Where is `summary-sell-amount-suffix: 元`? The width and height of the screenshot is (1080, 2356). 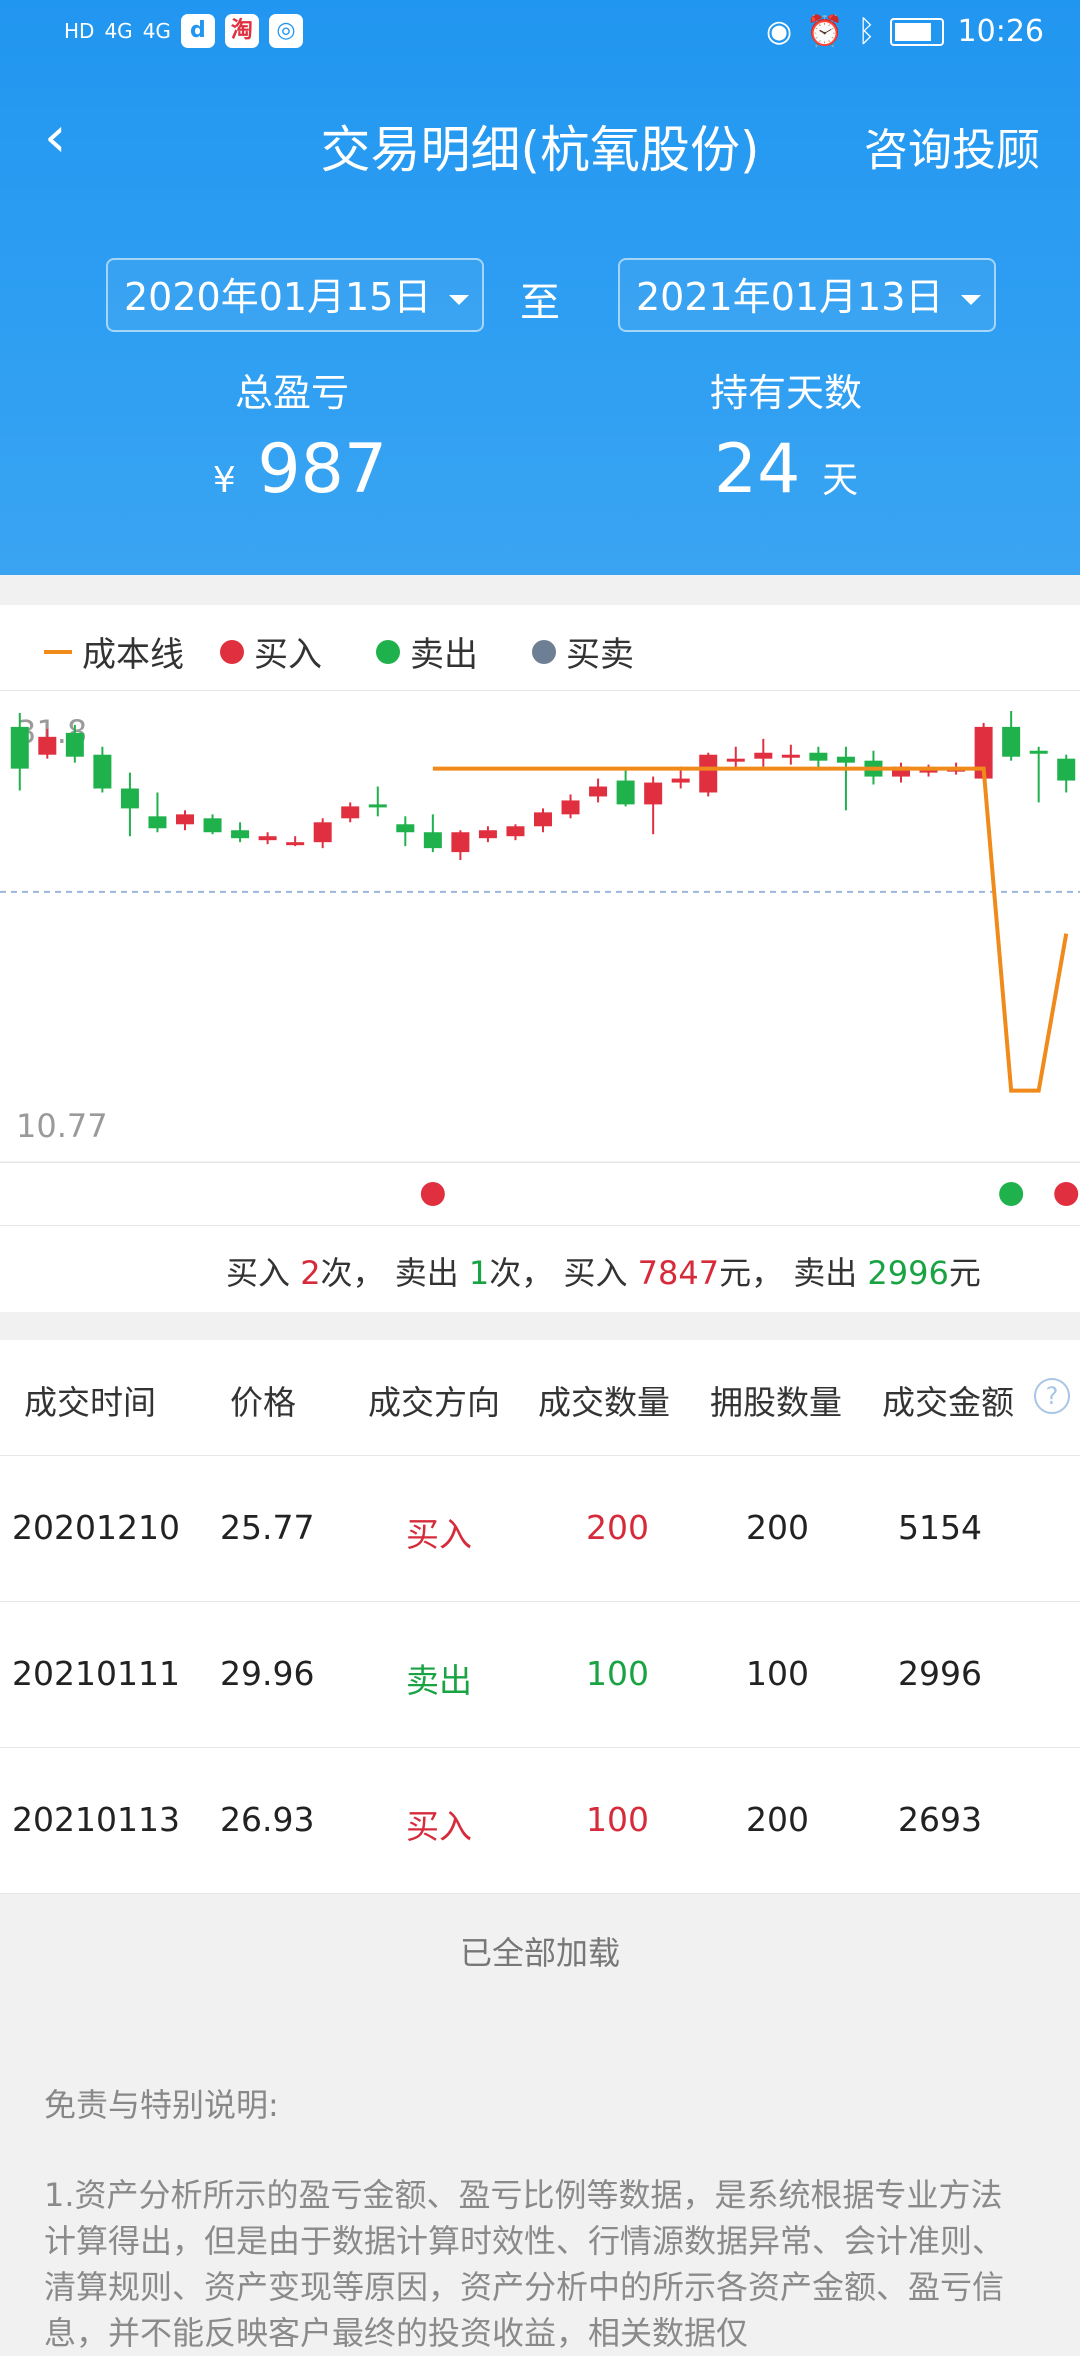
summary-sell-amount-suffix: 元 is located at coordinates (964, 1273).